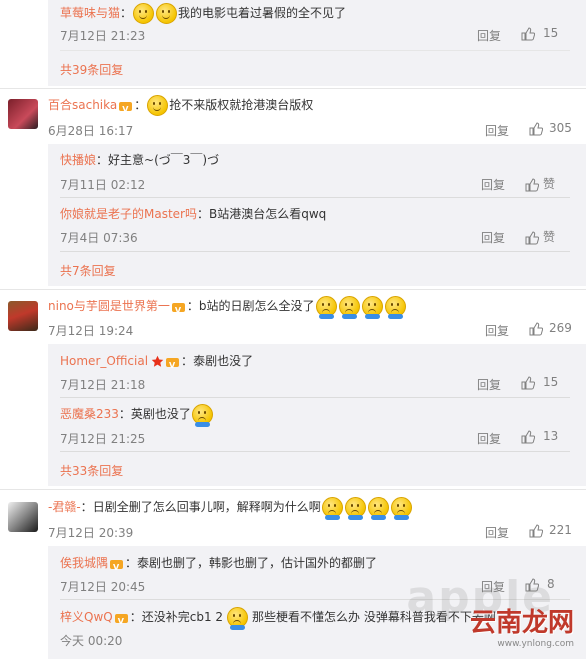 Image resolution: width=586 pixels, height=659 pixels. Describe the element at coordinates (256, 306) in the screenshot. I see `comment-text: b站的日剧怎么全没了` at that location.